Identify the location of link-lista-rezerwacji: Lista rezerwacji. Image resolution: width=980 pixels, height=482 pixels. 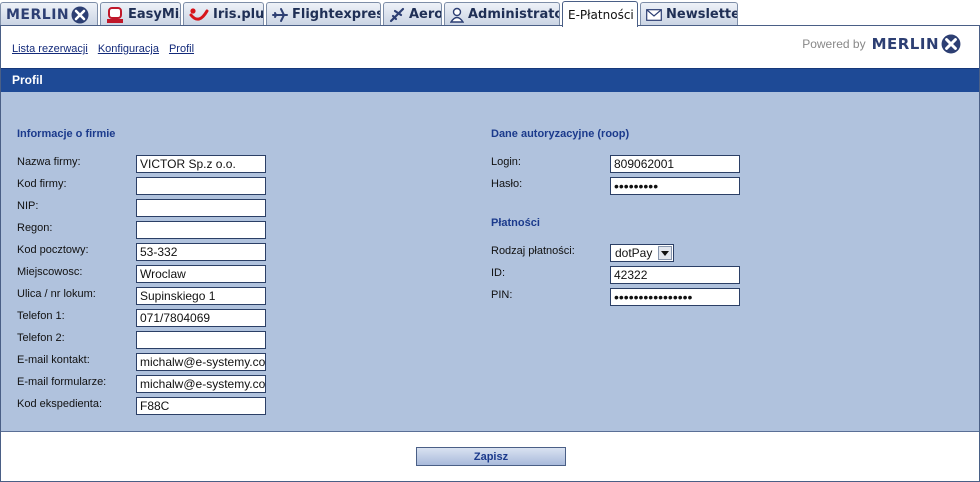
(50, 49).